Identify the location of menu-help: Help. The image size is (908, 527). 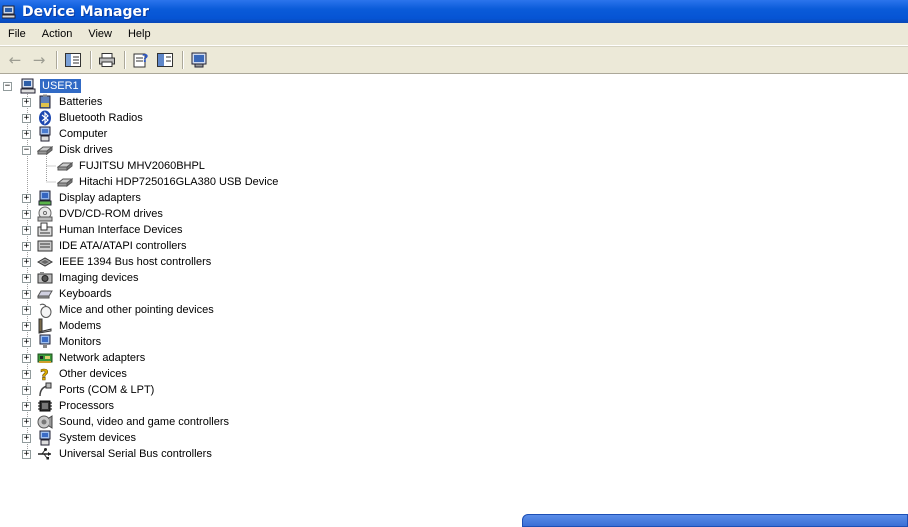
(139, 34).